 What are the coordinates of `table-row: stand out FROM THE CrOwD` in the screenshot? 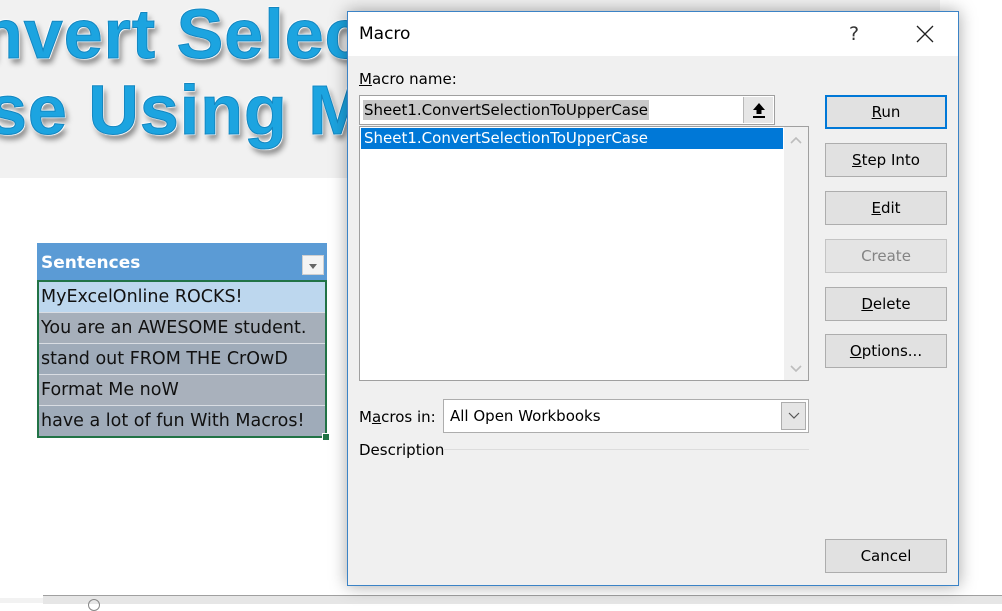 It's located at (182, 358).